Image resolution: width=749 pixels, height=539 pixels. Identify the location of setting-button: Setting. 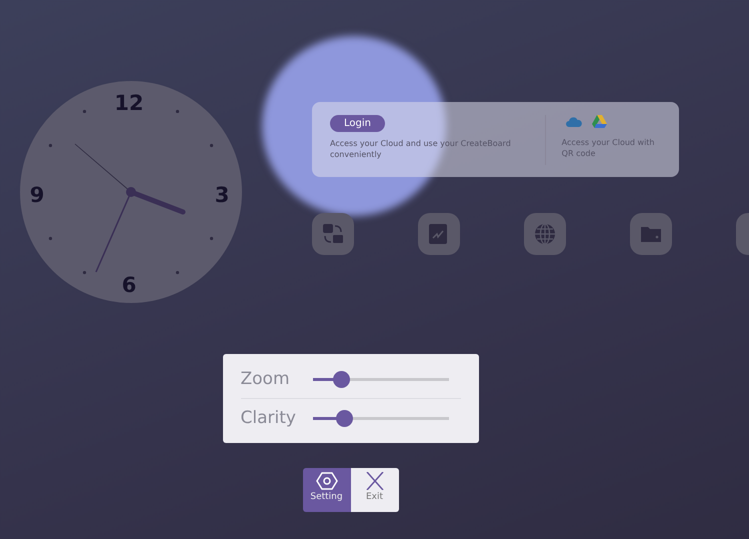
(326, 490).